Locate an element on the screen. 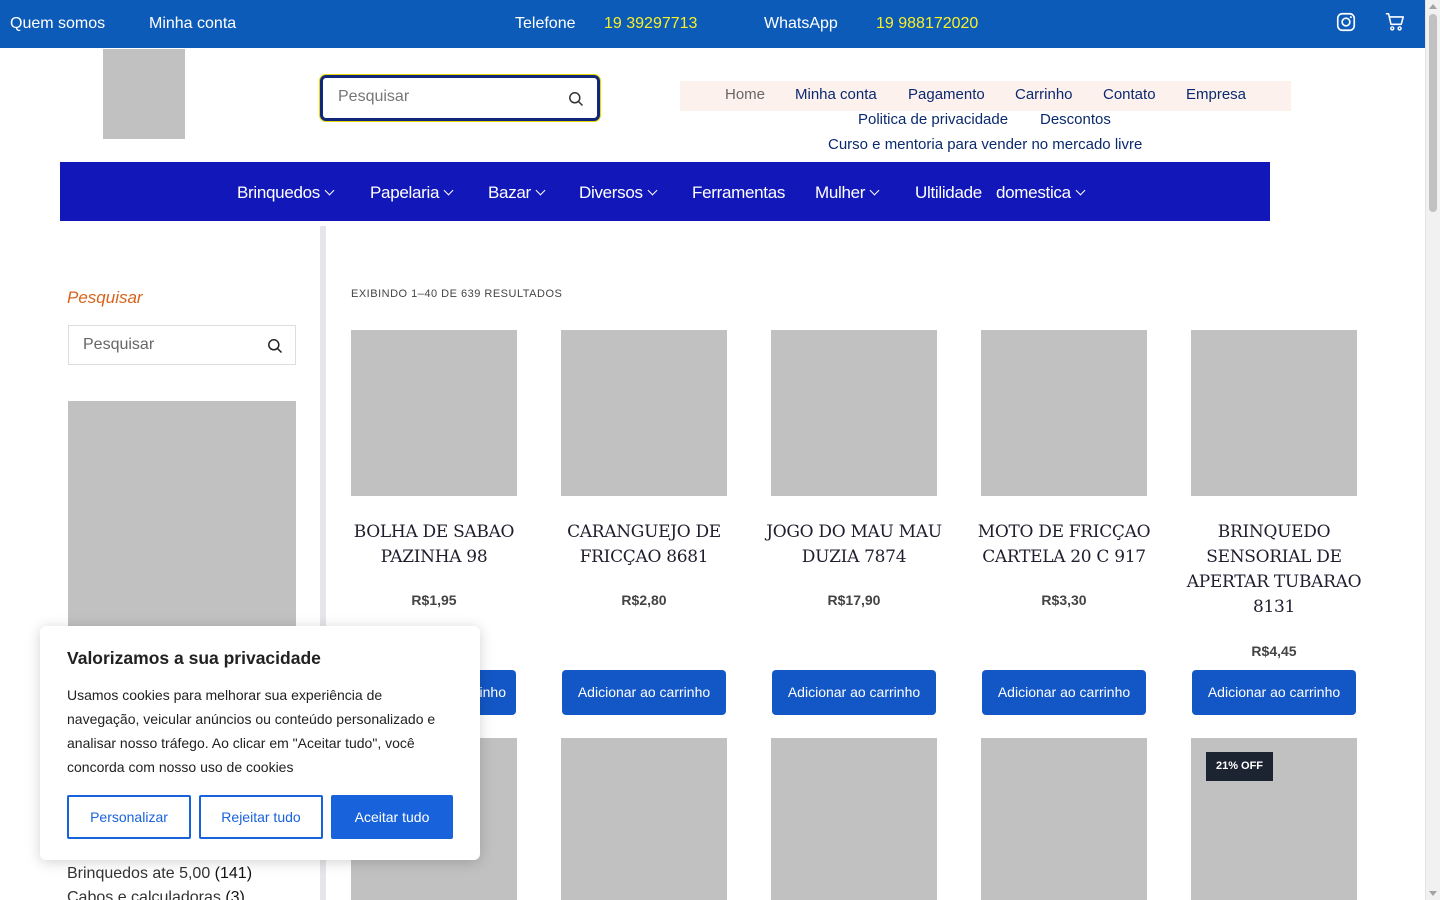 The image size is (1440, 900). nav-carrinho: Carrinho is located at coordinates (1044, 94).